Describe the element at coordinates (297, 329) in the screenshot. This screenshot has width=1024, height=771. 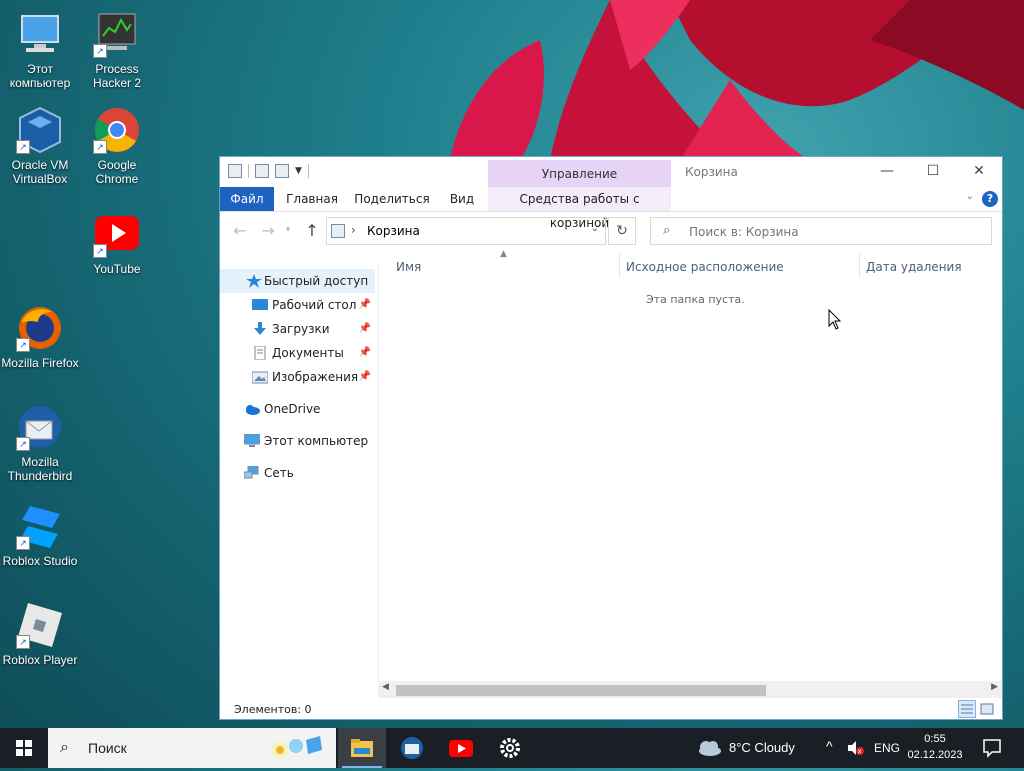
I see `nav-downloads: Загрузки 📌` at that location.